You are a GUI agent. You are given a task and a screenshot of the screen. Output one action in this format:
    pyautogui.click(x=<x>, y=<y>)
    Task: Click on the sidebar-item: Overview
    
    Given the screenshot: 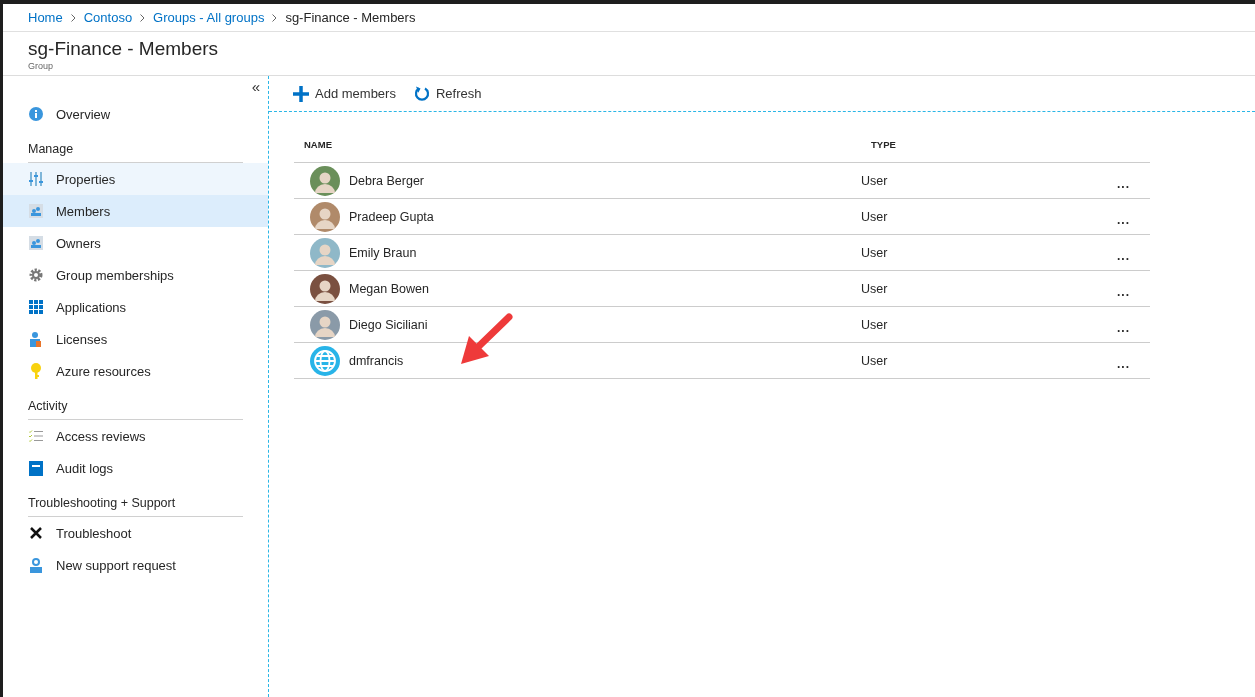 What is the action you would take?
    pyautogui.click(x=135, y=114)
    